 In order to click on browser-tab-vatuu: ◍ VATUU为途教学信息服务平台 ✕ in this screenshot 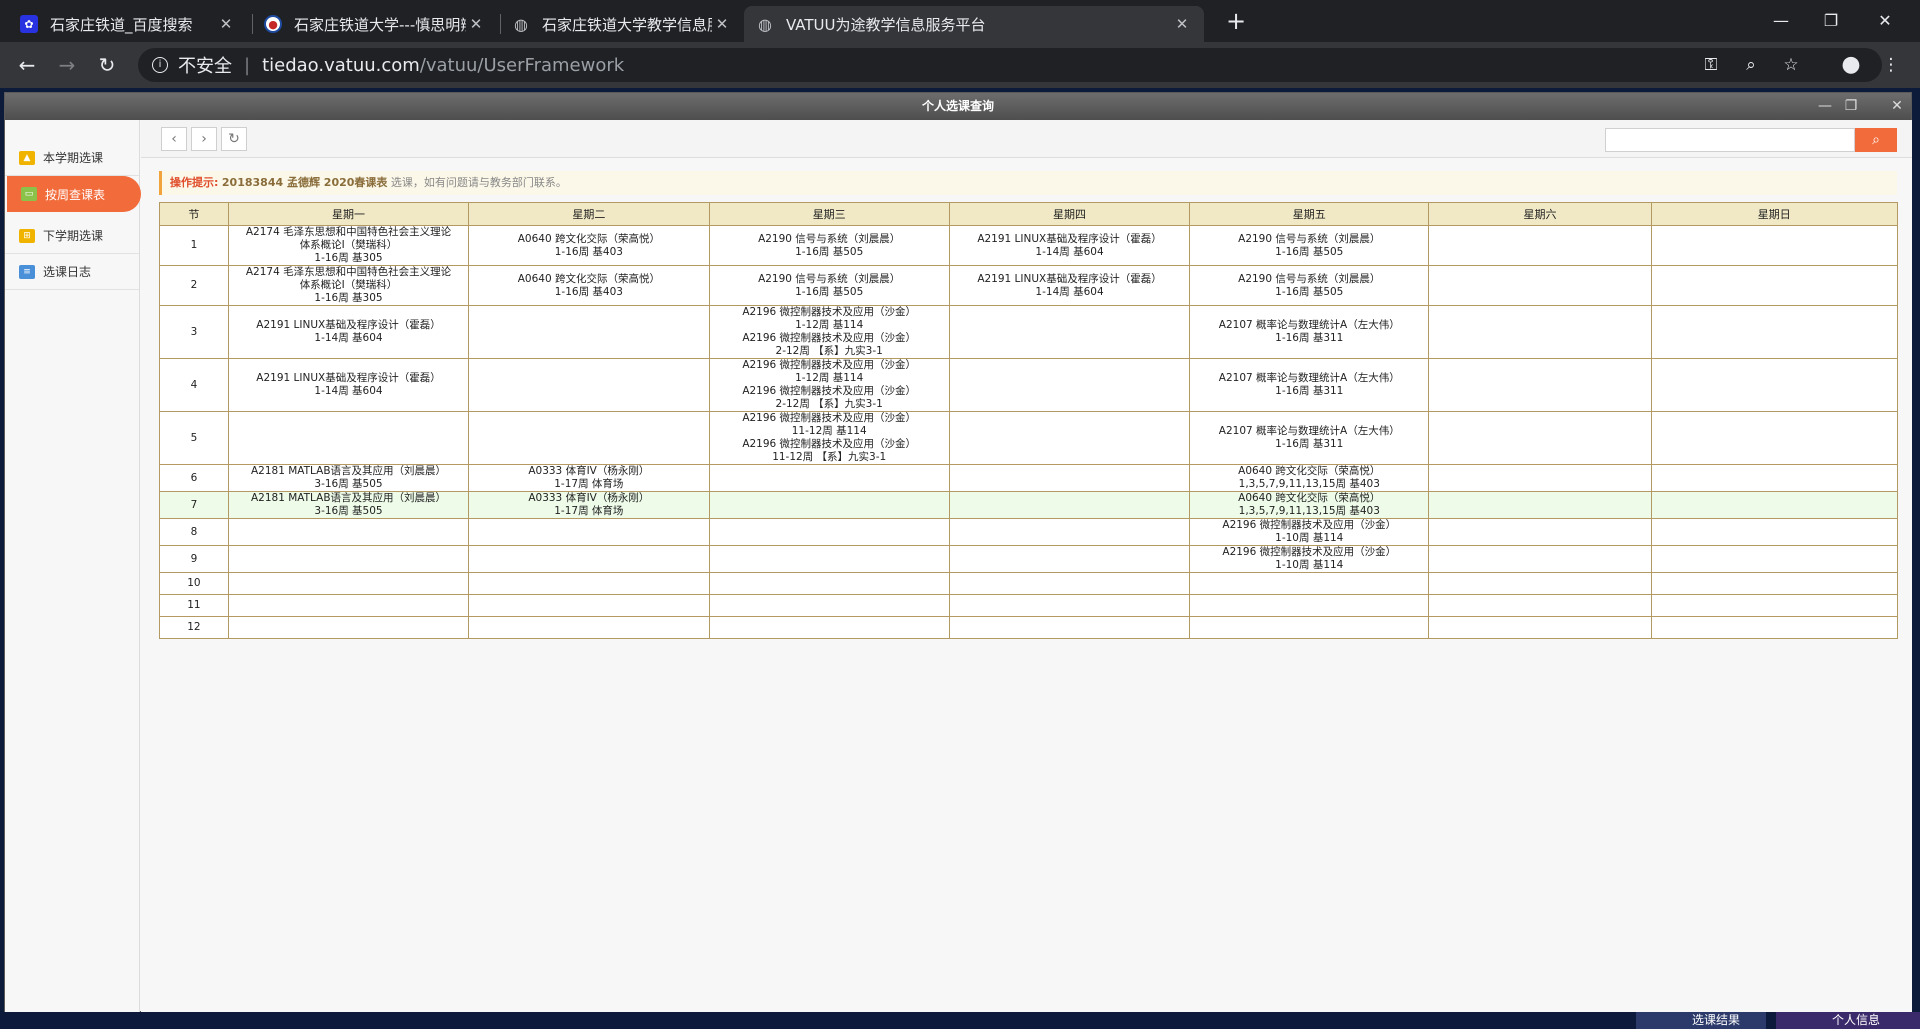, I will do `click(974, 24)`.